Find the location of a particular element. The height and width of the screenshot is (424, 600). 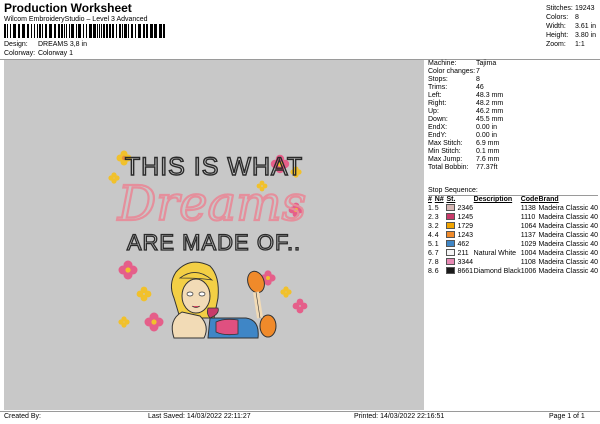

row-code-text: 1138 is located at coordinates (528, 208).